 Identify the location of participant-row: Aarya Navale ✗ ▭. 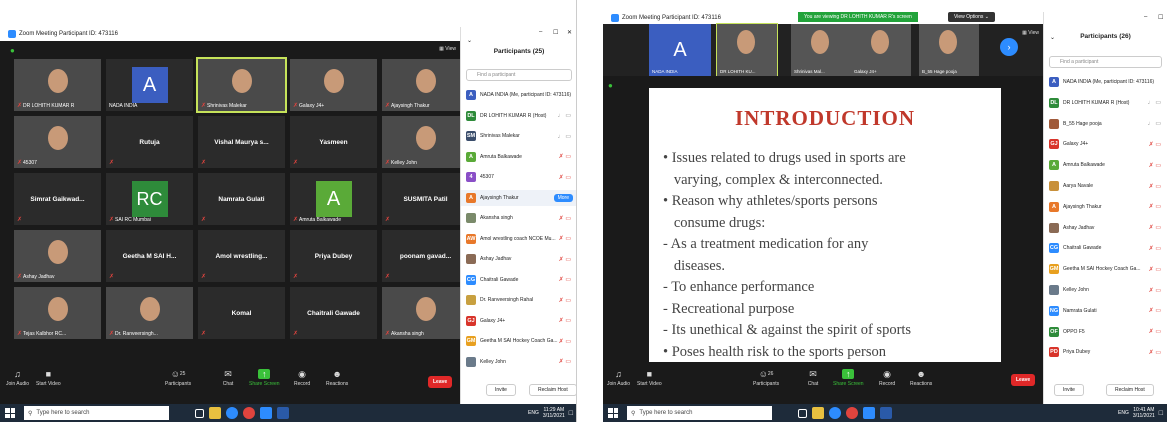
(1105, 186).